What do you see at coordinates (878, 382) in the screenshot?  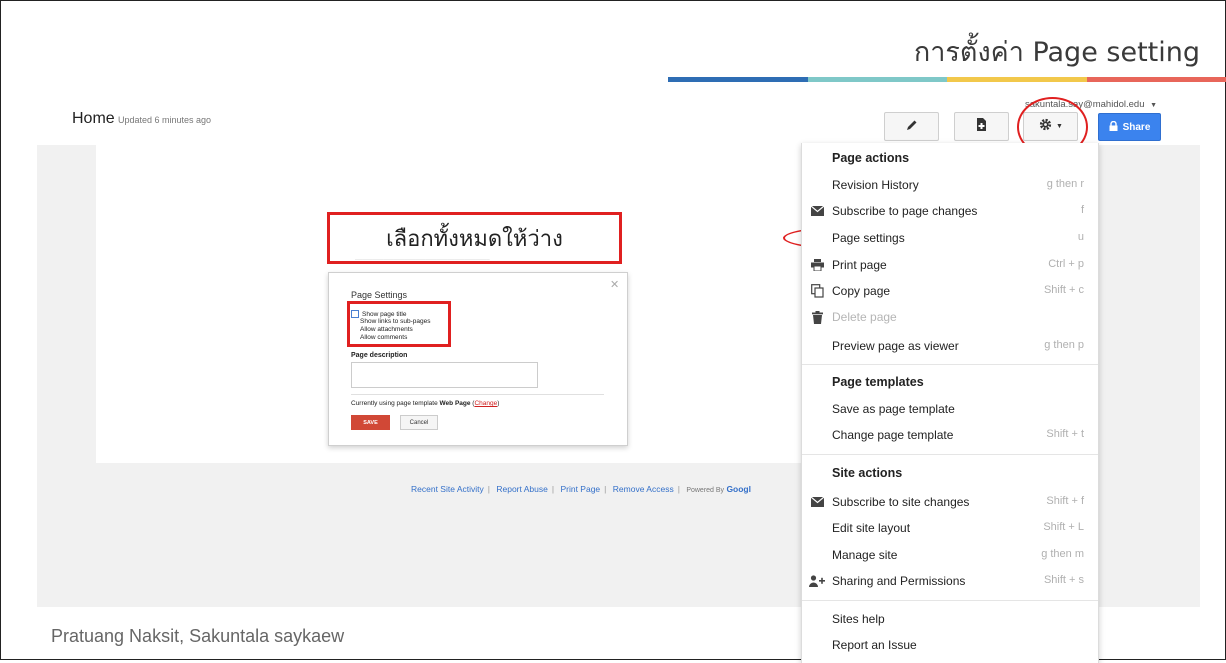 I see `menu-header-page-templates: Page templates` at bounding box center [878, 382].